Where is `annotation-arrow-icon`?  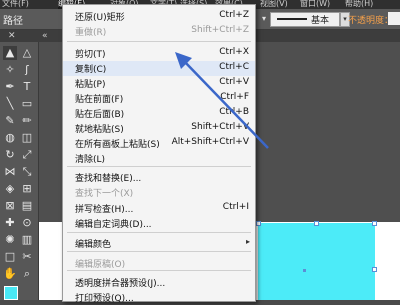
annotation-arrow-icon is located at coordinates (222, 100).